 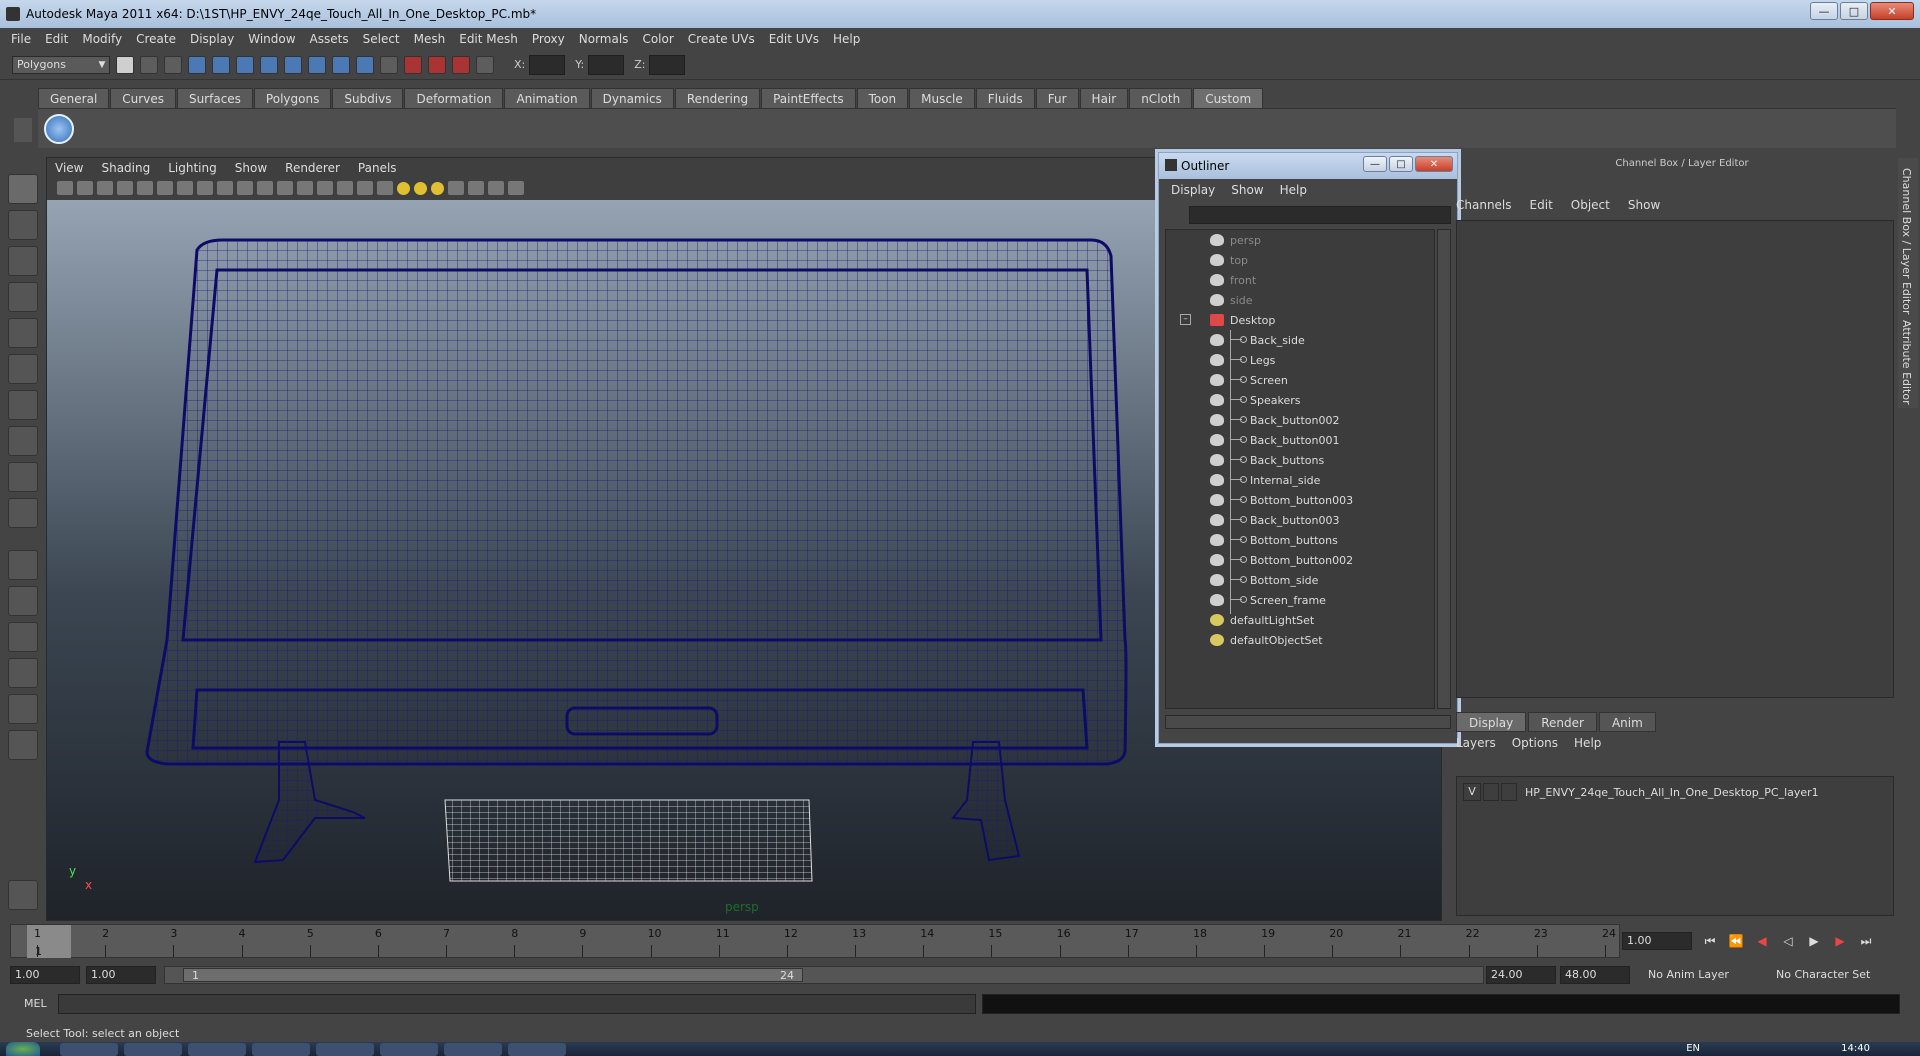 I want to click on list-item: defaultObjectSet, so click(x=1300, y=640).